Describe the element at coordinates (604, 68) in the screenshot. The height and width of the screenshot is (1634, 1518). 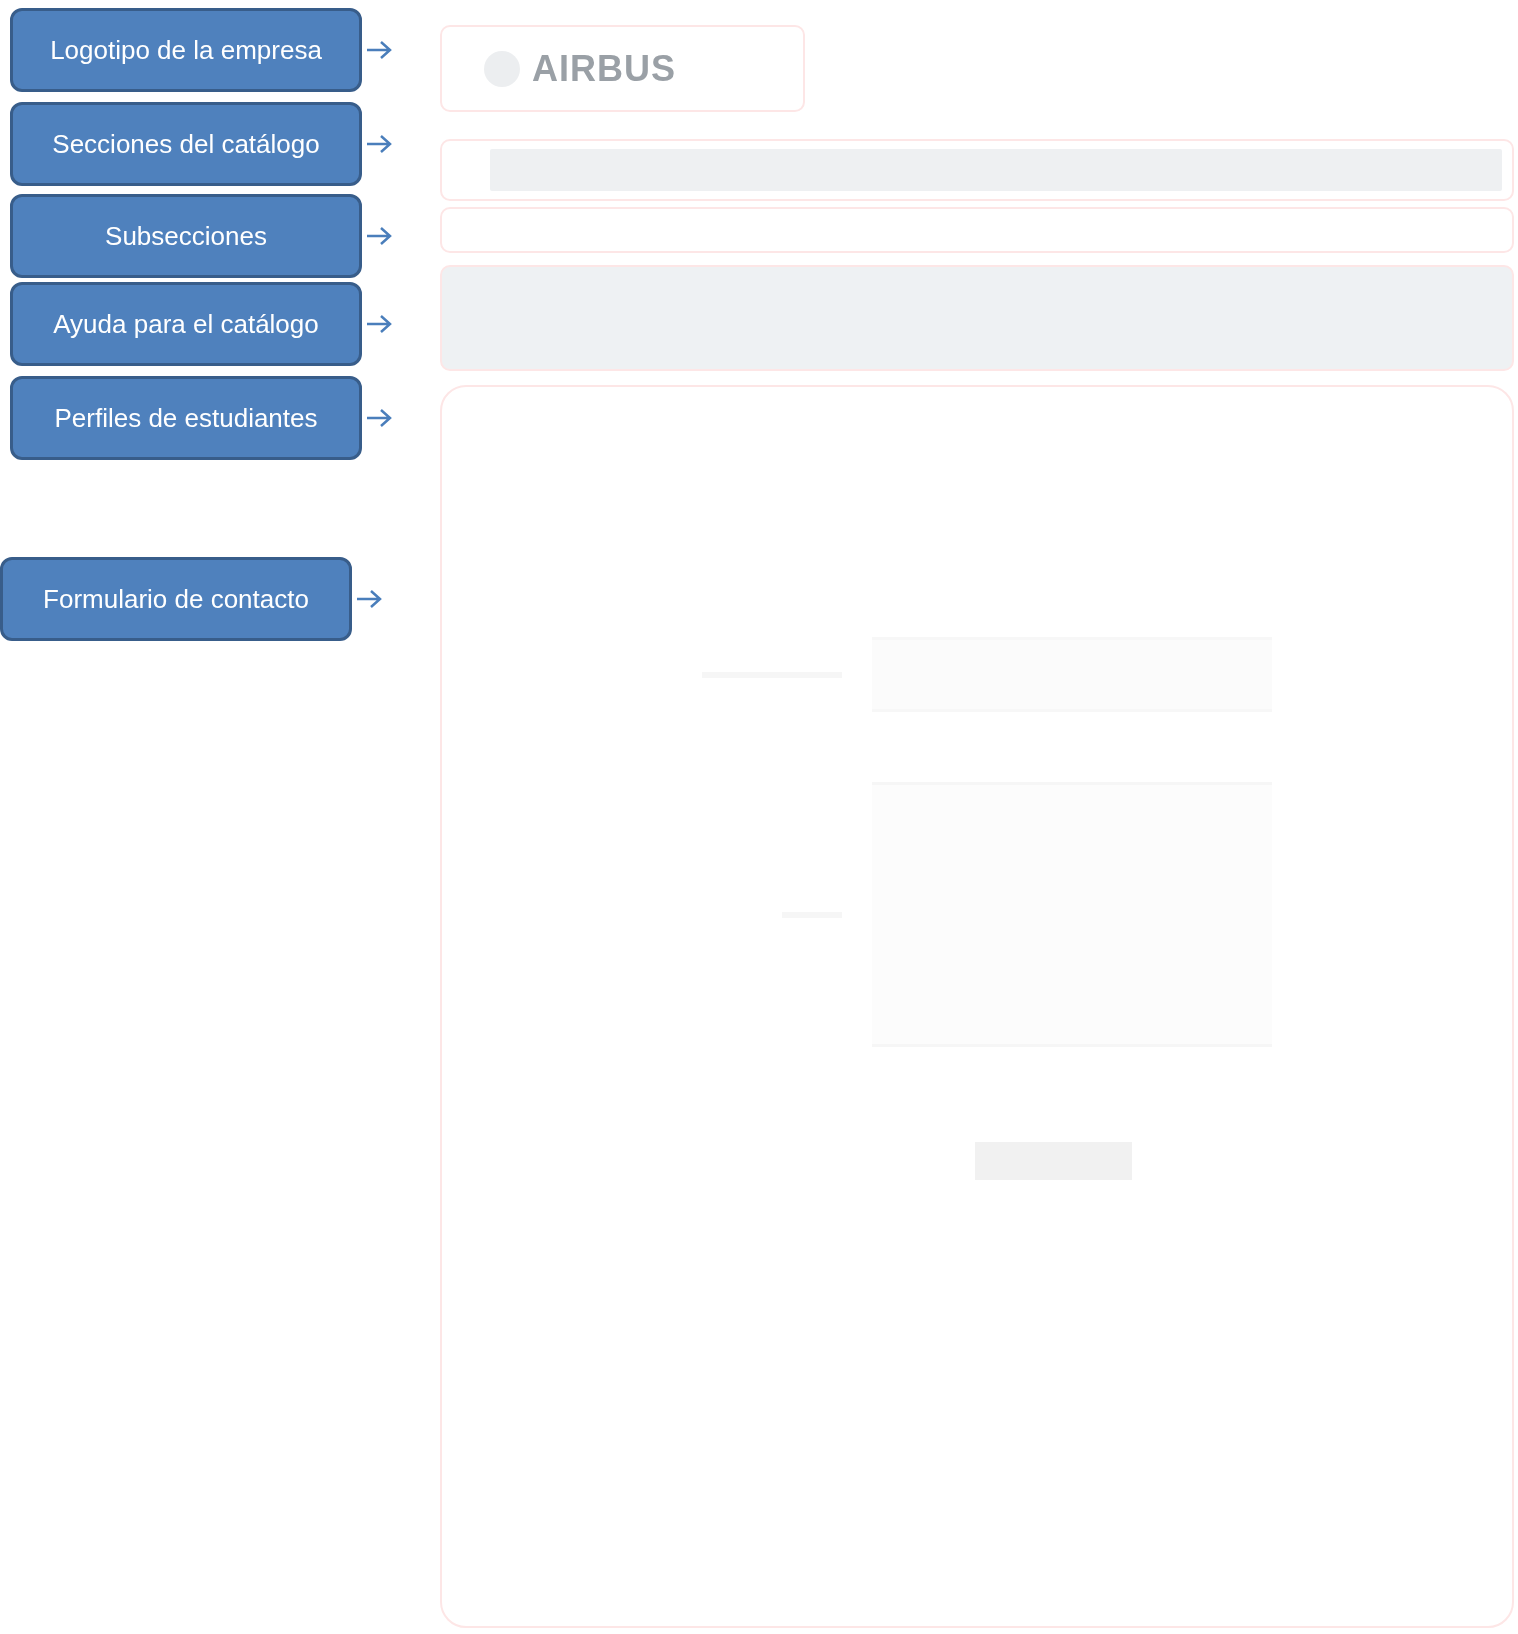
I see `logo-text: AIRBUS` at that location.